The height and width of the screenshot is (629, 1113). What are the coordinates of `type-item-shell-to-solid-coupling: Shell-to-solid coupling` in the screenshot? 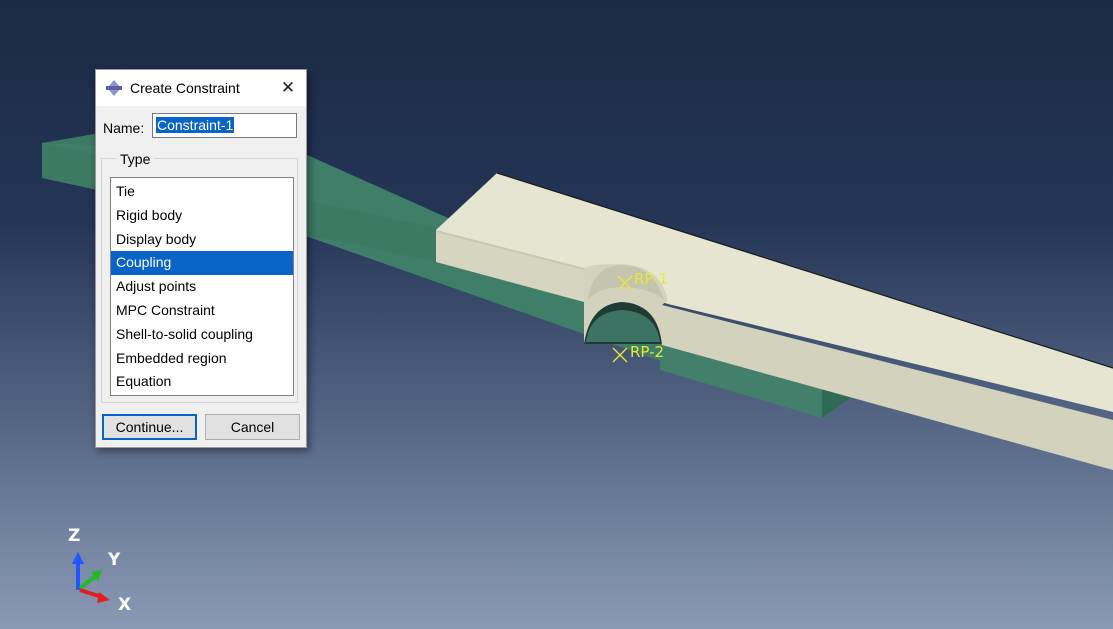 It's located at (202, 335).